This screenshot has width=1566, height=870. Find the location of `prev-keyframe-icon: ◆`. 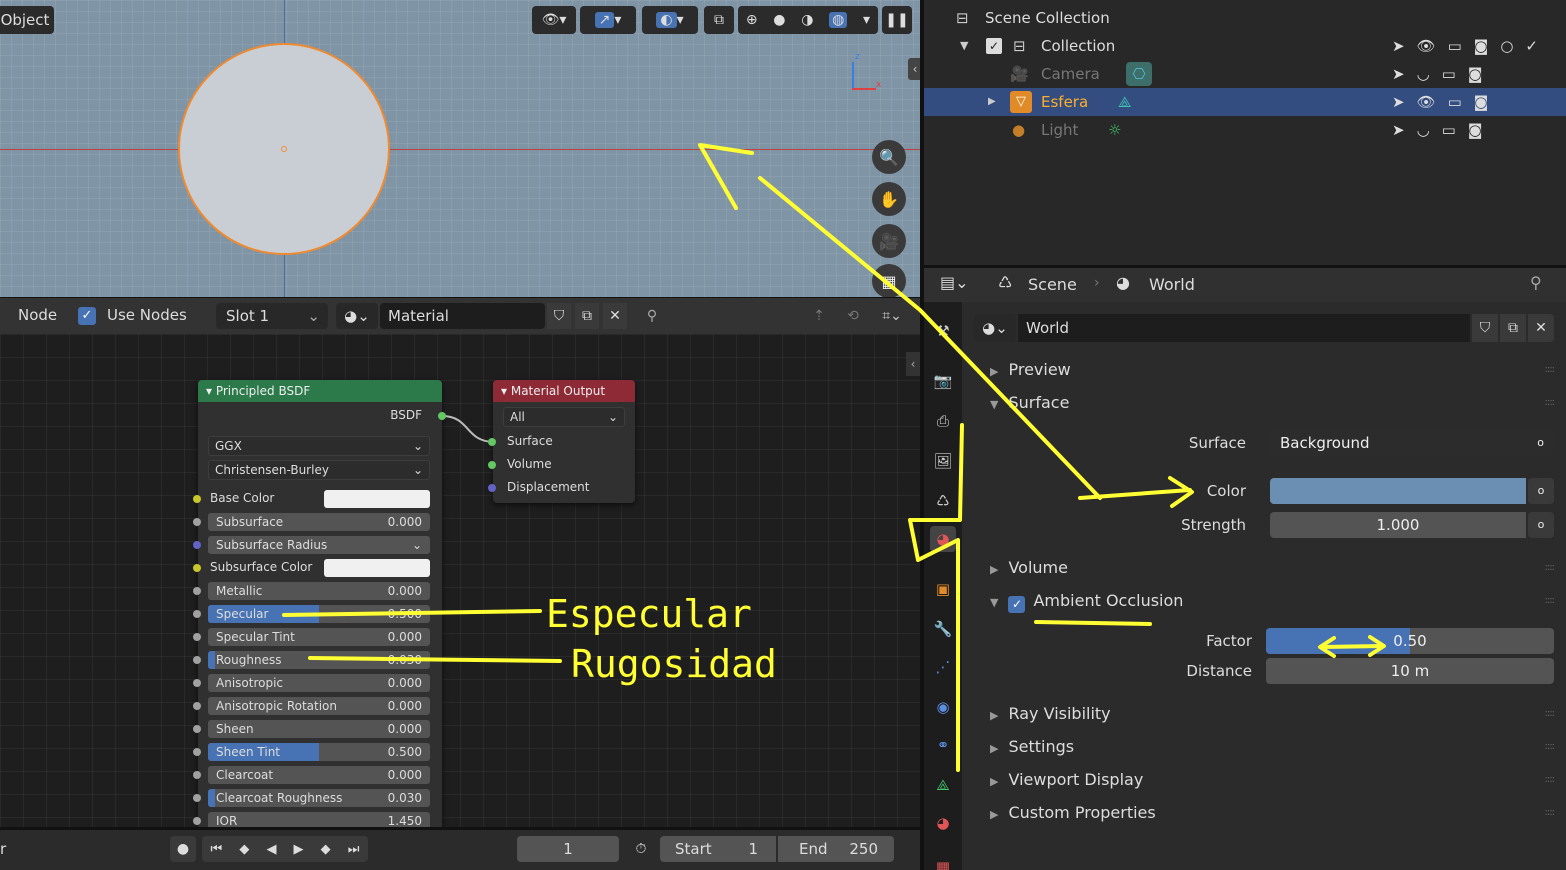

prev-keyframe-icon: ◆ is located at coordinates (244, 849).